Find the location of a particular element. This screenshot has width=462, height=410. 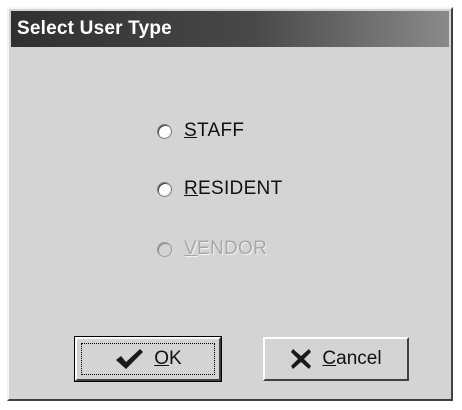

window-title: Select User Type is located at coordinates (94, 28).